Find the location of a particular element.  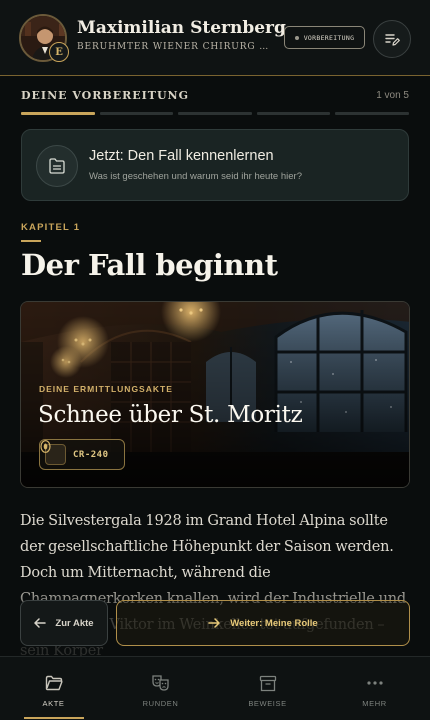

avatar-badge: E is located at coordinates (59, 52).